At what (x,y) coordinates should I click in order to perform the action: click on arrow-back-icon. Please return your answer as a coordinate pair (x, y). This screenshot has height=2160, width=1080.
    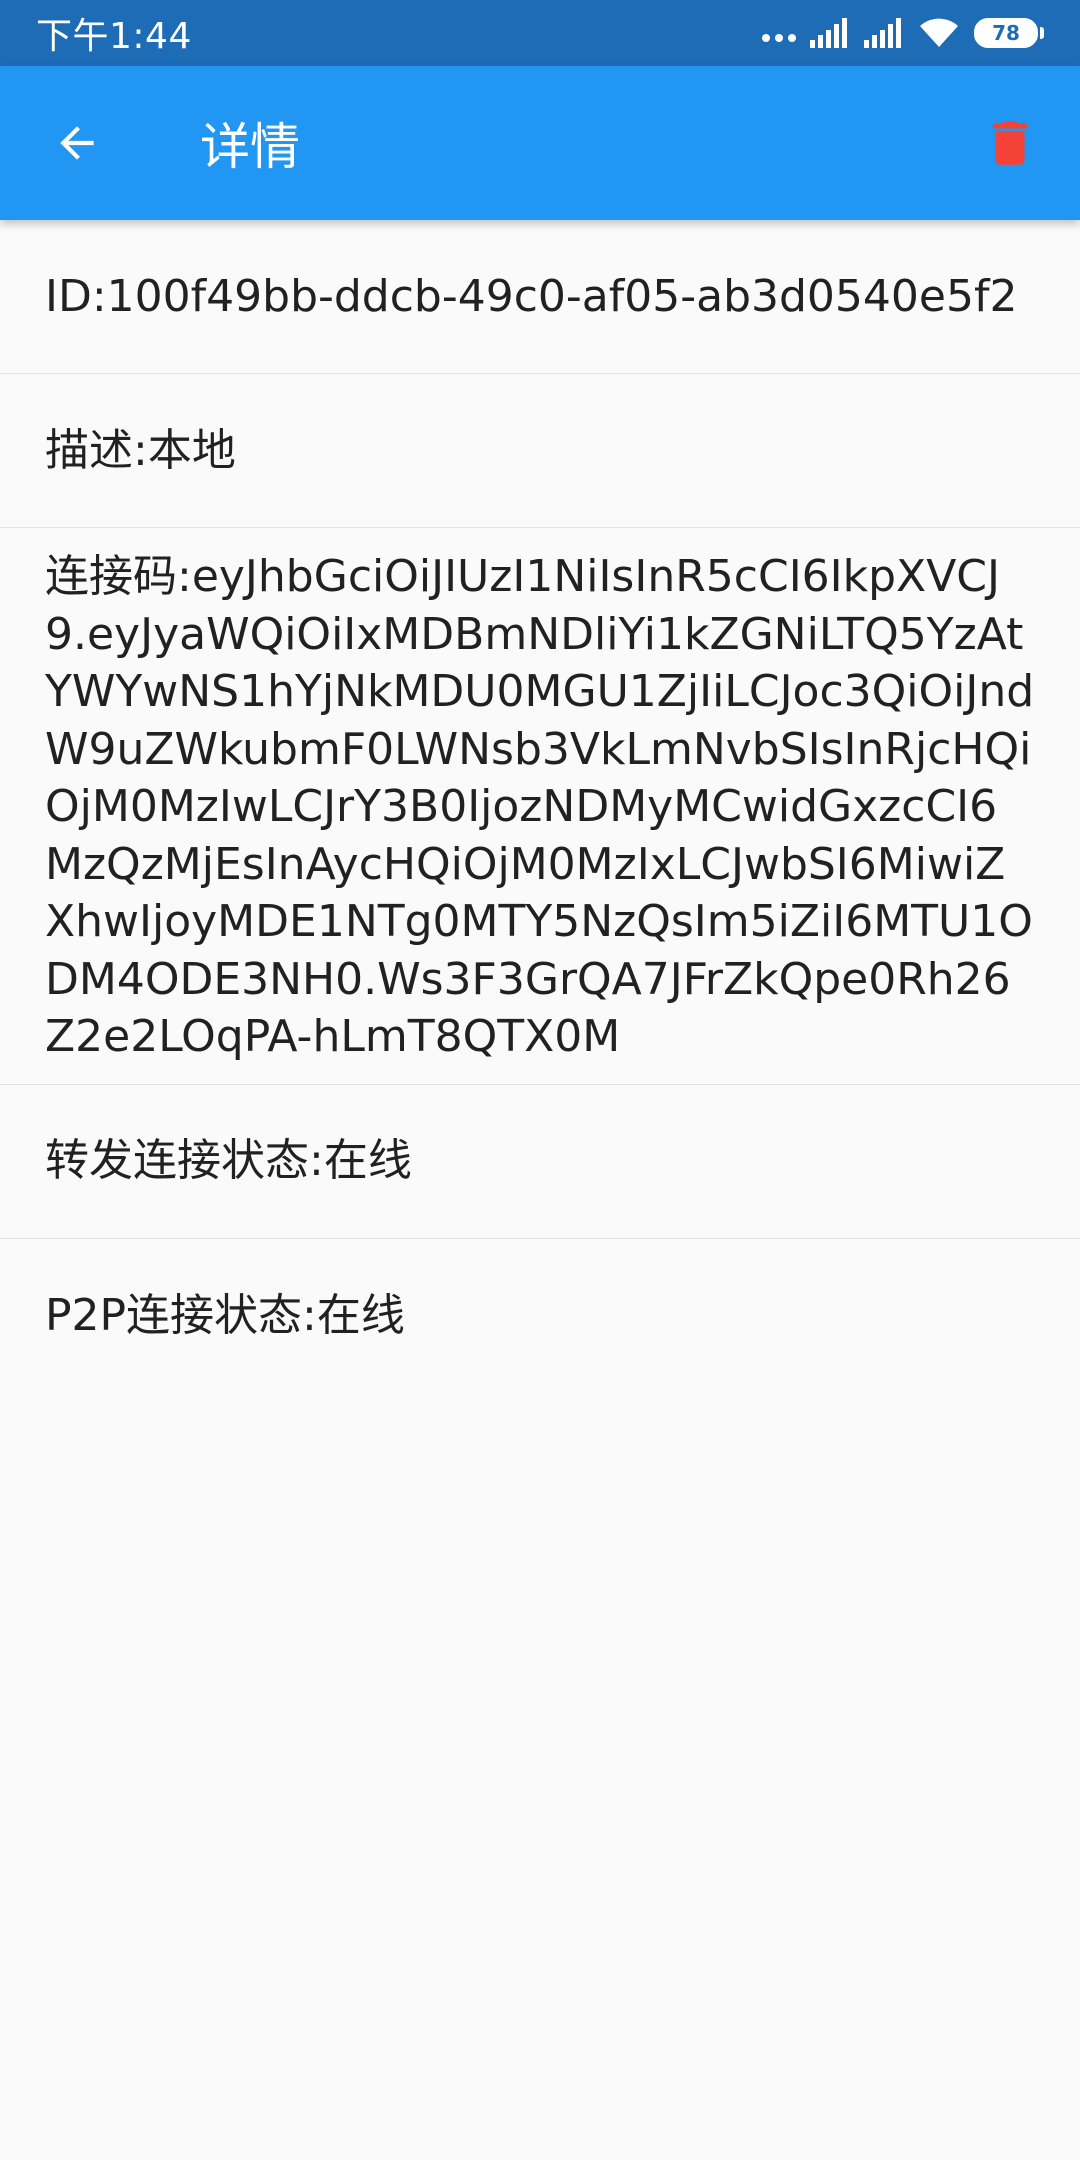
    Looking at the image, I should click on (77, 143).